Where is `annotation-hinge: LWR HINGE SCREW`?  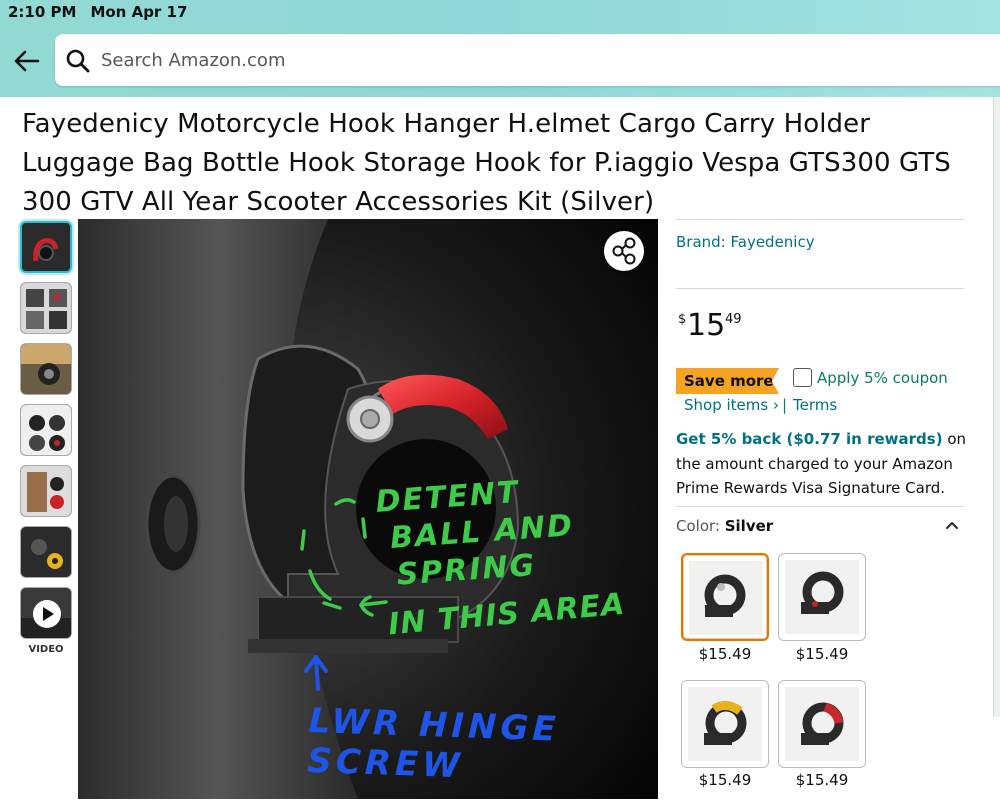
annotation-hinge: LWR HINGE SCREW is located at coordinates (433, 743).